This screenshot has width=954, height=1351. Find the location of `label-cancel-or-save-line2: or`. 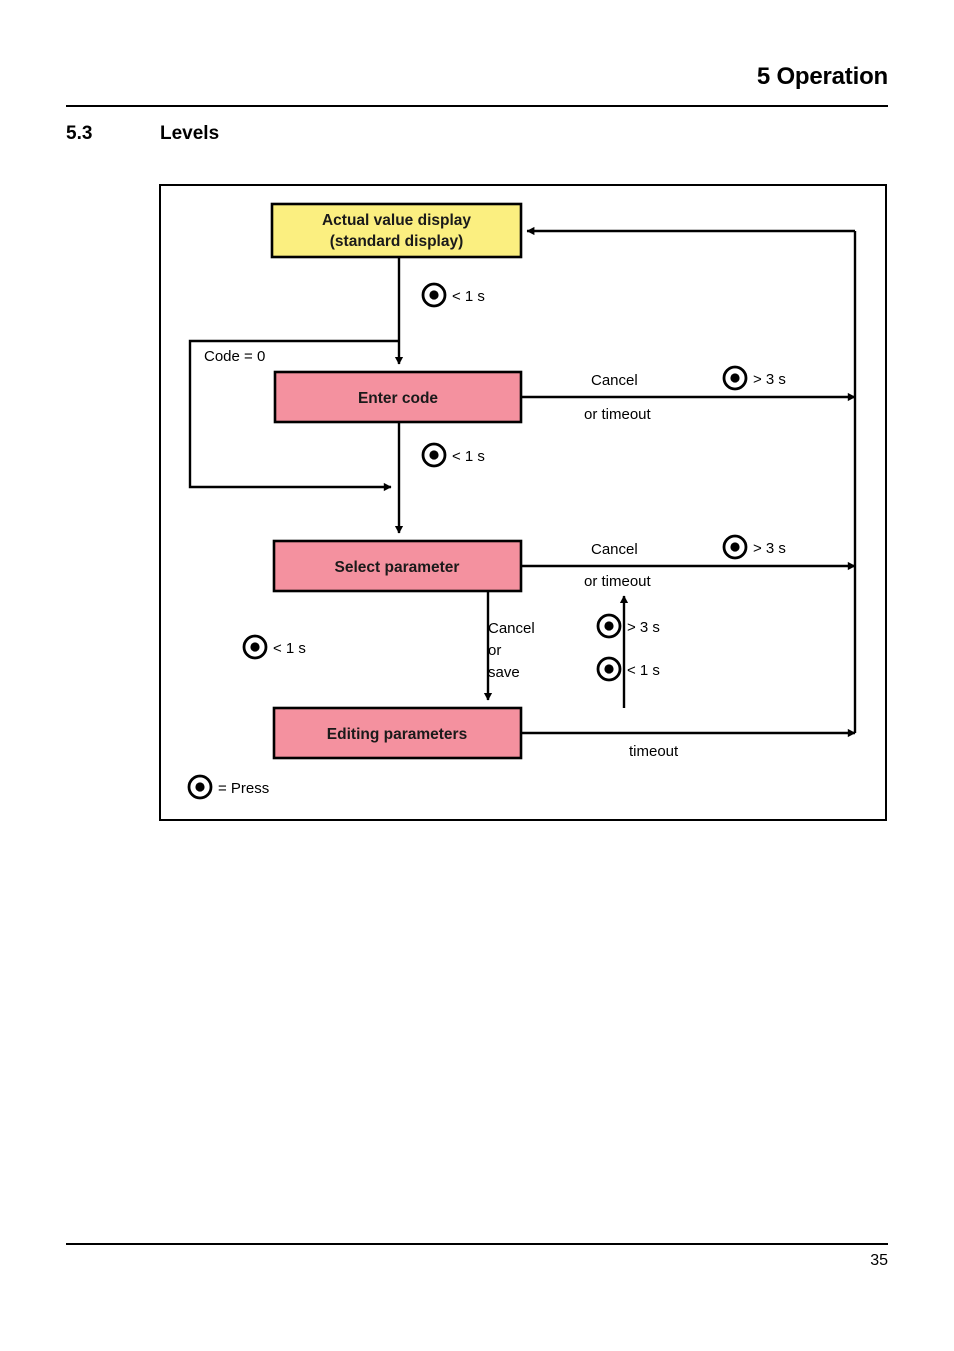

label-cancel-or-save-line2: or is located at coordinates (494, 650).